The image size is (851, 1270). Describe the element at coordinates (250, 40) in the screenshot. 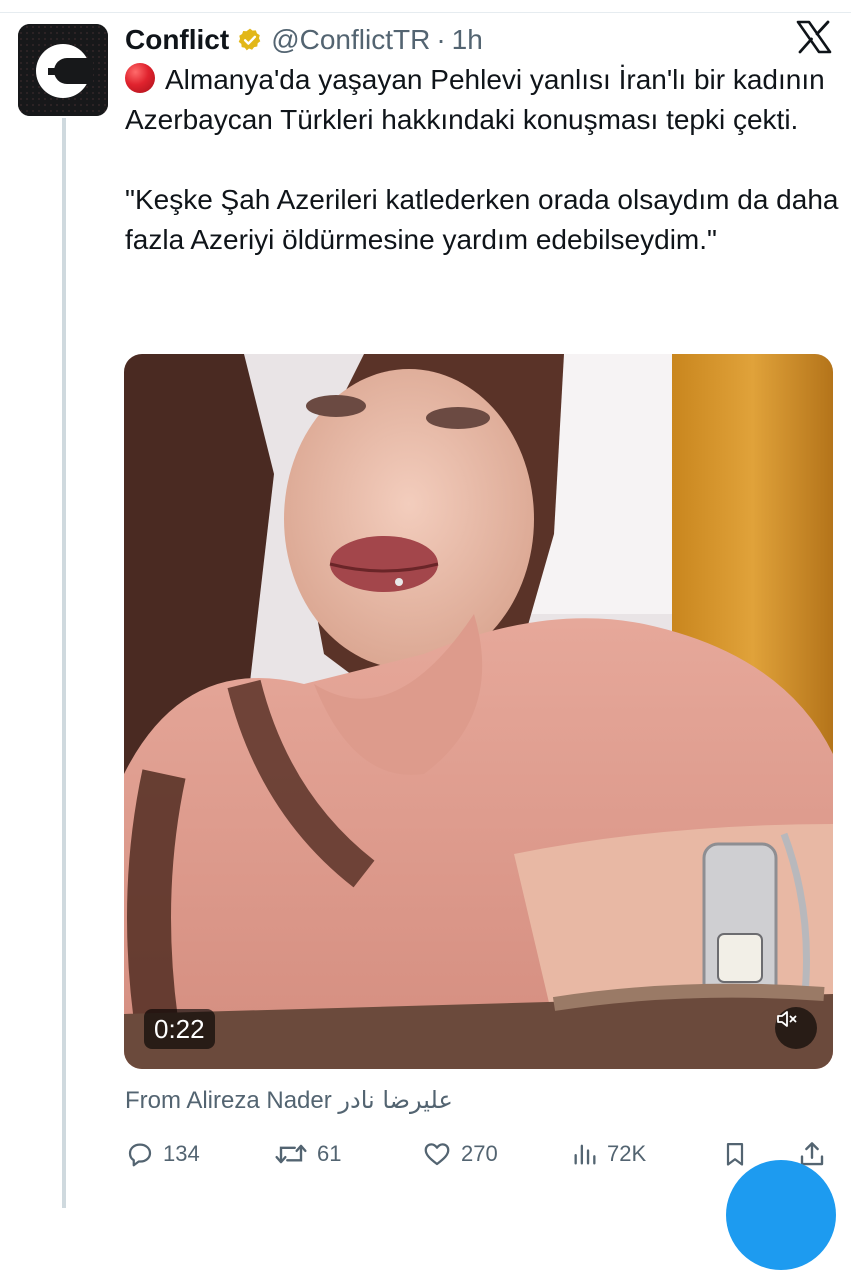

I see `verified-badge-icon` at that location.